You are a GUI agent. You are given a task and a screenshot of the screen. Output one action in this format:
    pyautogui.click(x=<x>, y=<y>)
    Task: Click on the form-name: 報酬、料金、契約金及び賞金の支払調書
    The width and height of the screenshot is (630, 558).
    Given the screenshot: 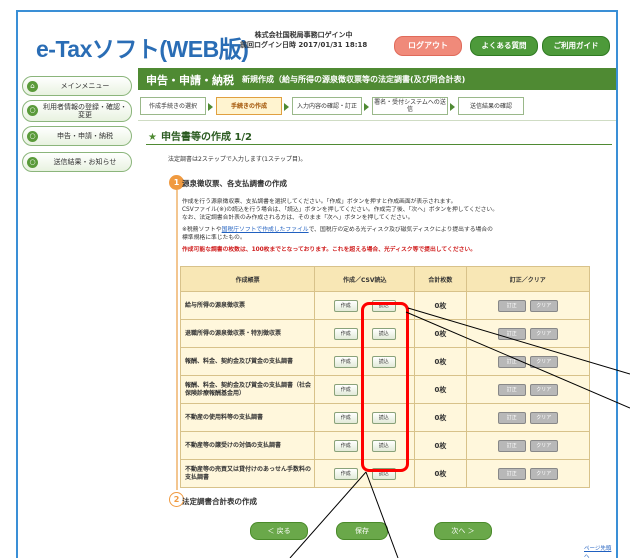 What is the action you would take?
    pyautogui.click(x=247, y=361)
    